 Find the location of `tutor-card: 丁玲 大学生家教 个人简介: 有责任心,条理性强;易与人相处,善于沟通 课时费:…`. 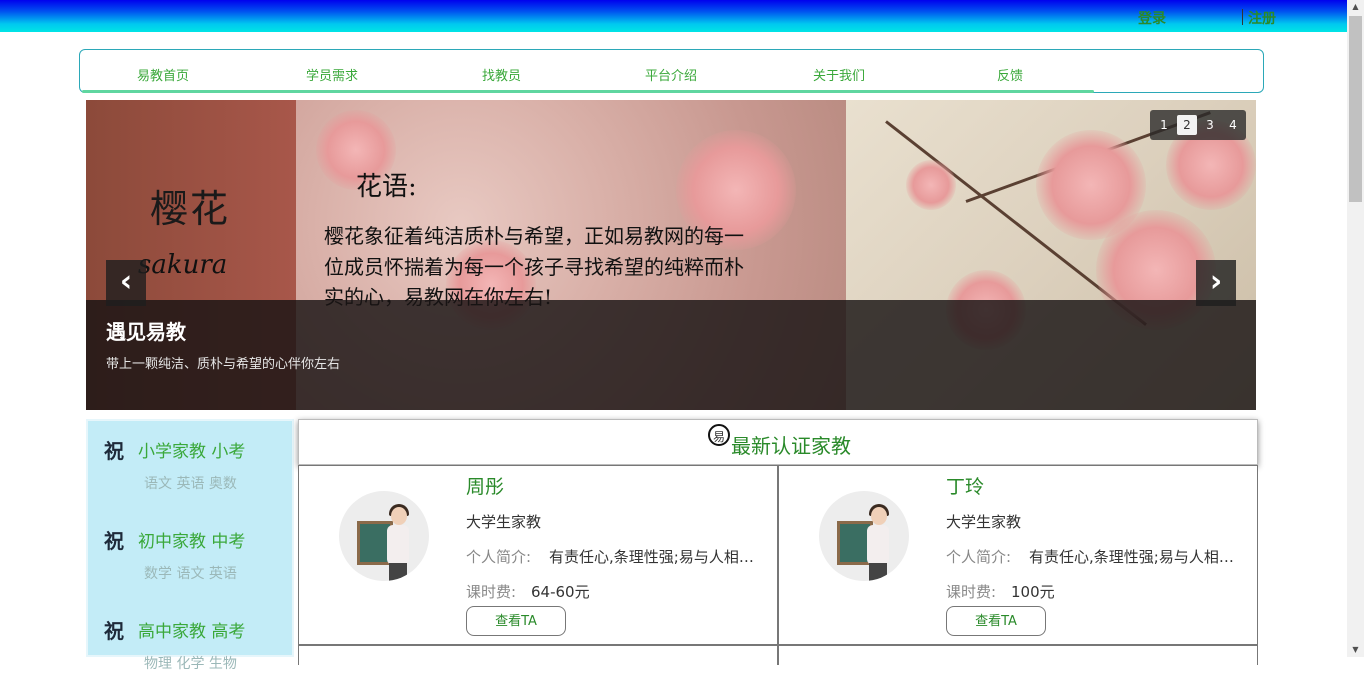

tutor-card: 丁玲 大学生家教 个人简介: 有责任心,条理性强;易与人相处,善于沟通 课时费:… is located at coordinates (1018, 555).